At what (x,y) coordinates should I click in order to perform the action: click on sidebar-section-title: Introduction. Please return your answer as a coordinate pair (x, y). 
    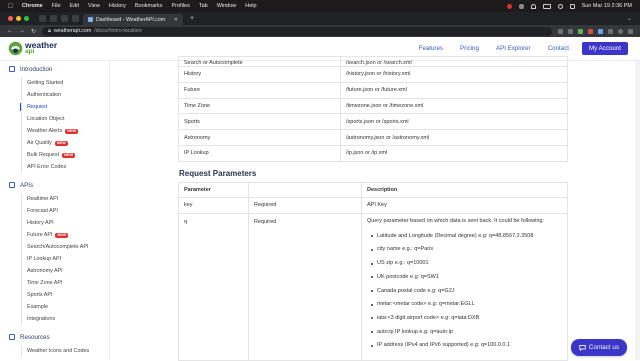
    Looking at the image, I should click on (36, 69).